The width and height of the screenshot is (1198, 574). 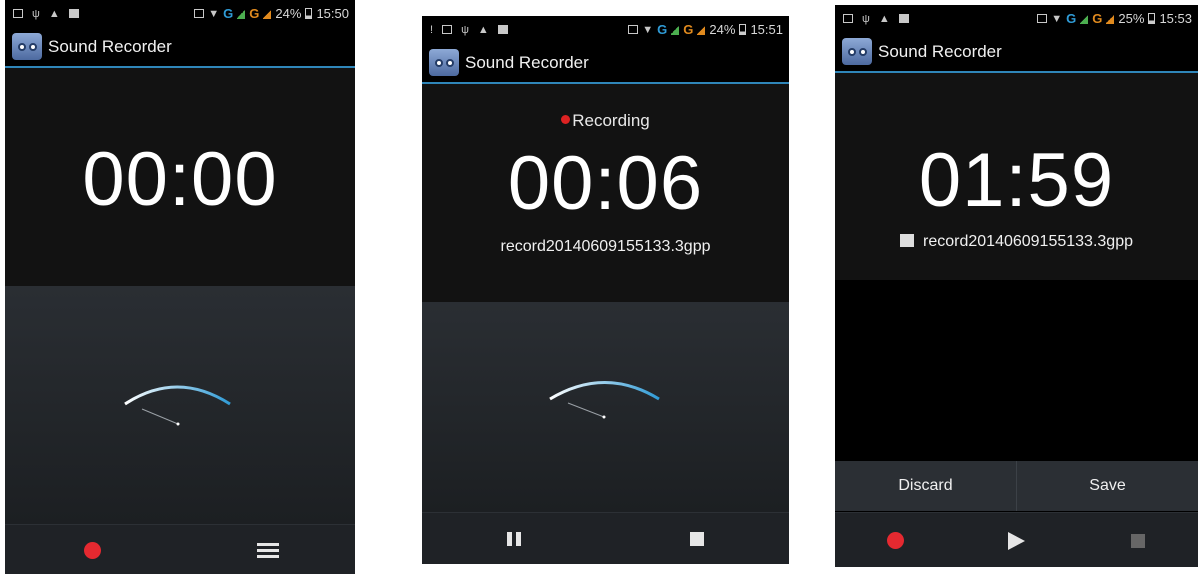 What do you see at coordinates (566, 119) in the screenshot?
I see `recording-dot-icon` at bounding box center [566, 119].